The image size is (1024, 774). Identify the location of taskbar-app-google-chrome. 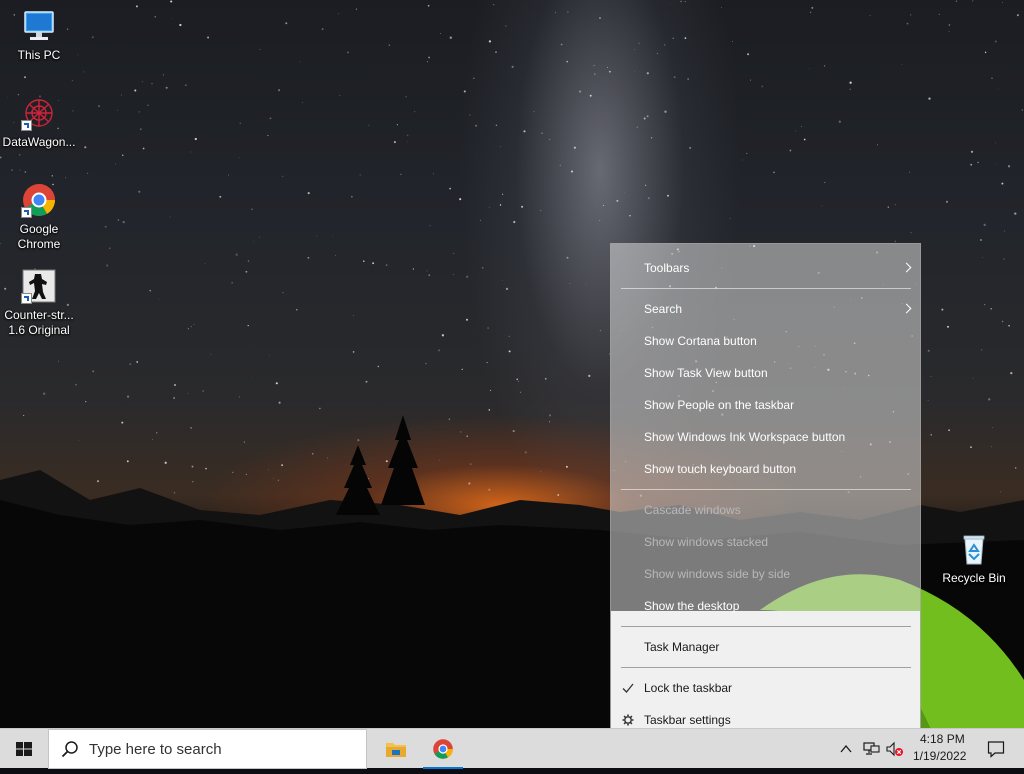
(443, 749).